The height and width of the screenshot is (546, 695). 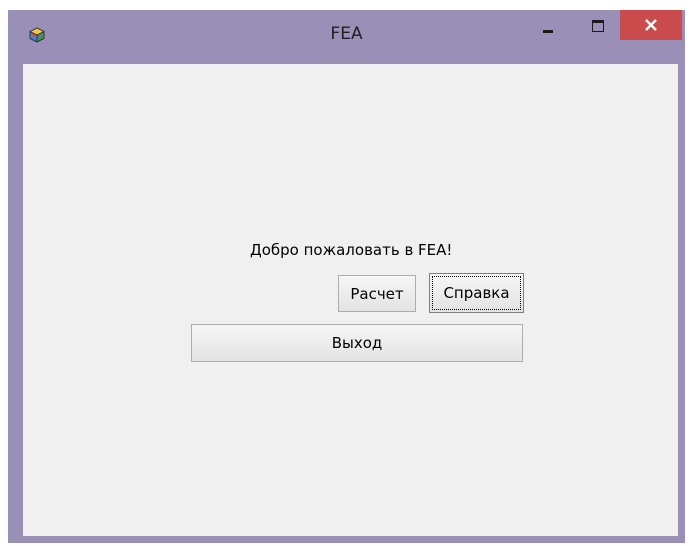 What do you see at coordinates (377, 293) in the screenshot?
I see `calculate-button: Расчет` at bounding box center [377, 293].